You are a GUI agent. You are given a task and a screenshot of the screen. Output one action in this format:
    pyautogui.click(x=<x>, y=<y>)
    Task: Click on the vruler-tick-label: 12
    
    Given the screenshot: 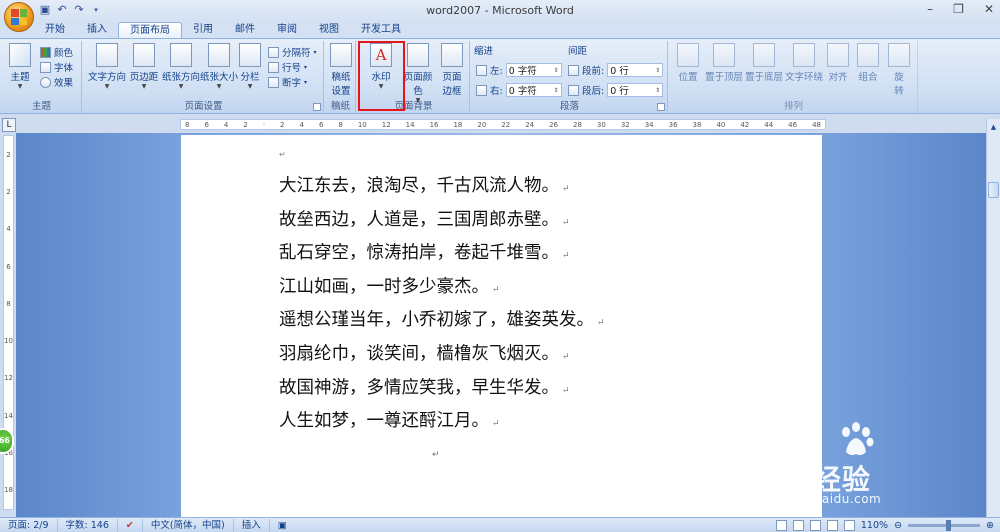 What is the action you would take?
    pyautogui.click(x=8, y=378)
    